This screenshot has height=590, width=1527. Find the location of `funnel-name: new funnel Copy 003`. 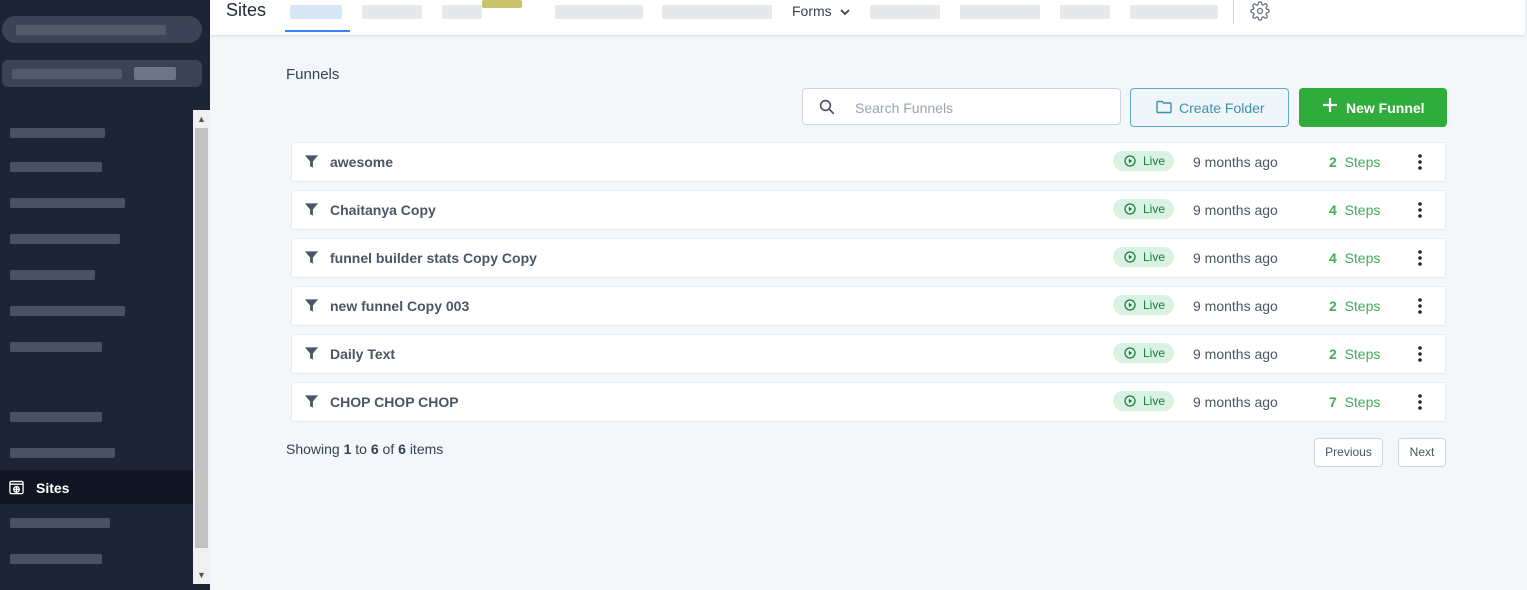

funnel-name: new funnel Copy 003 is located at coordinates (399, 306).